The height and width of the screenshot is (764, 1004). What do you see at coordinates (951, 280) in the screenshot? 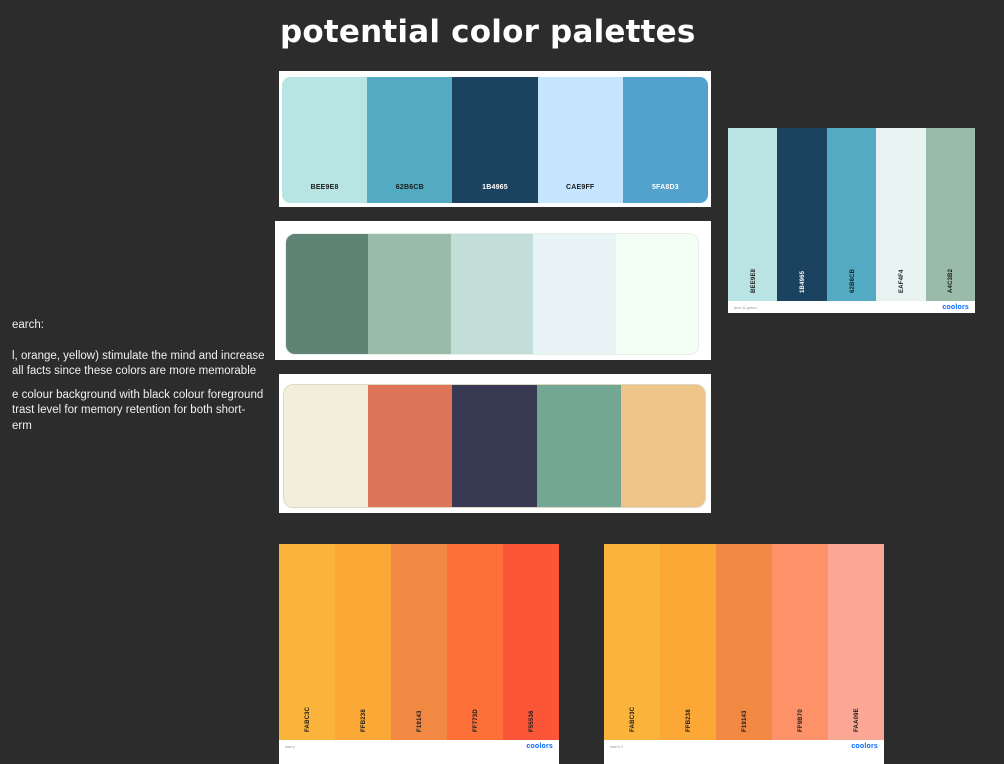
I see `swatch-hex-label: A4C3B2` at bounding box center [951, 280].